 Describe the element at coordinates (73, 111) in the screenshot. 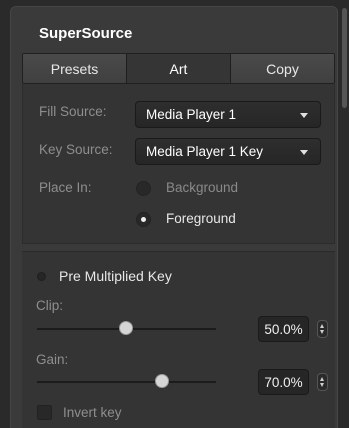

I see `fill-source-label: Fill Source:` at that location.